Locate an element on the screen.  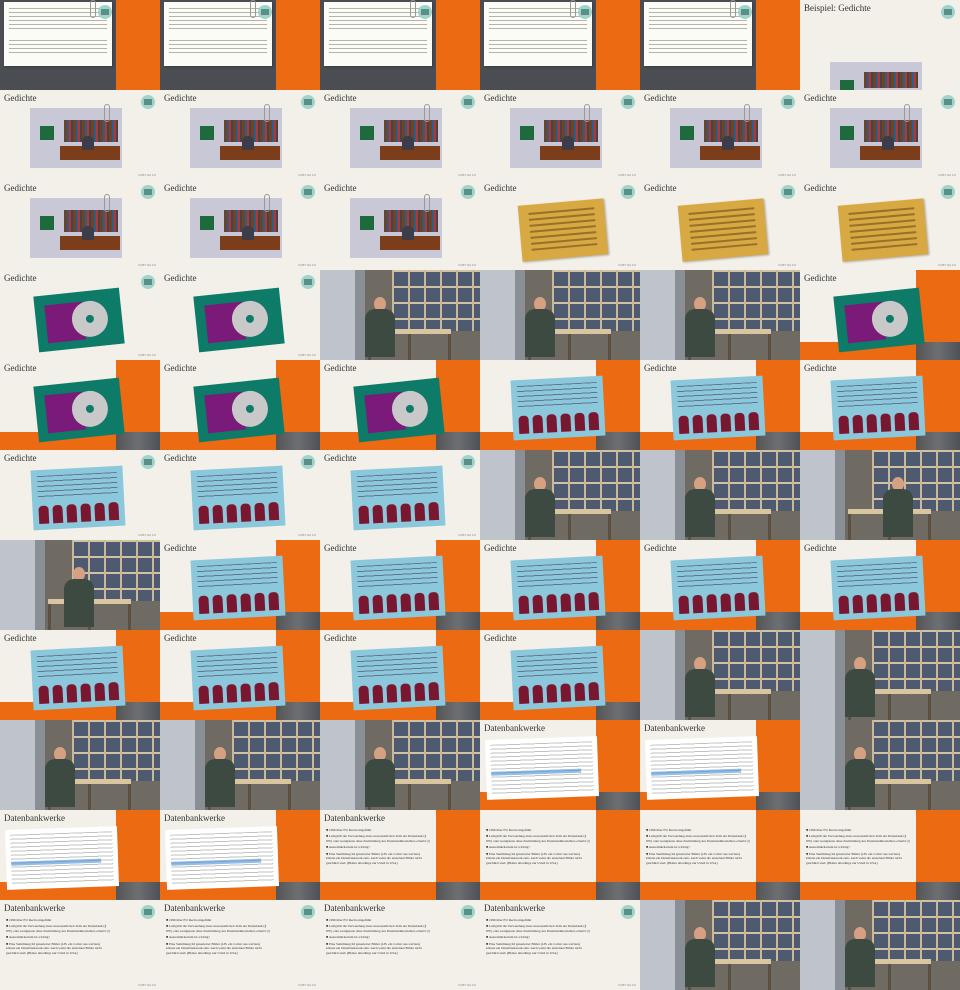
slide: Gedichte is located at coordinates (240, 405).